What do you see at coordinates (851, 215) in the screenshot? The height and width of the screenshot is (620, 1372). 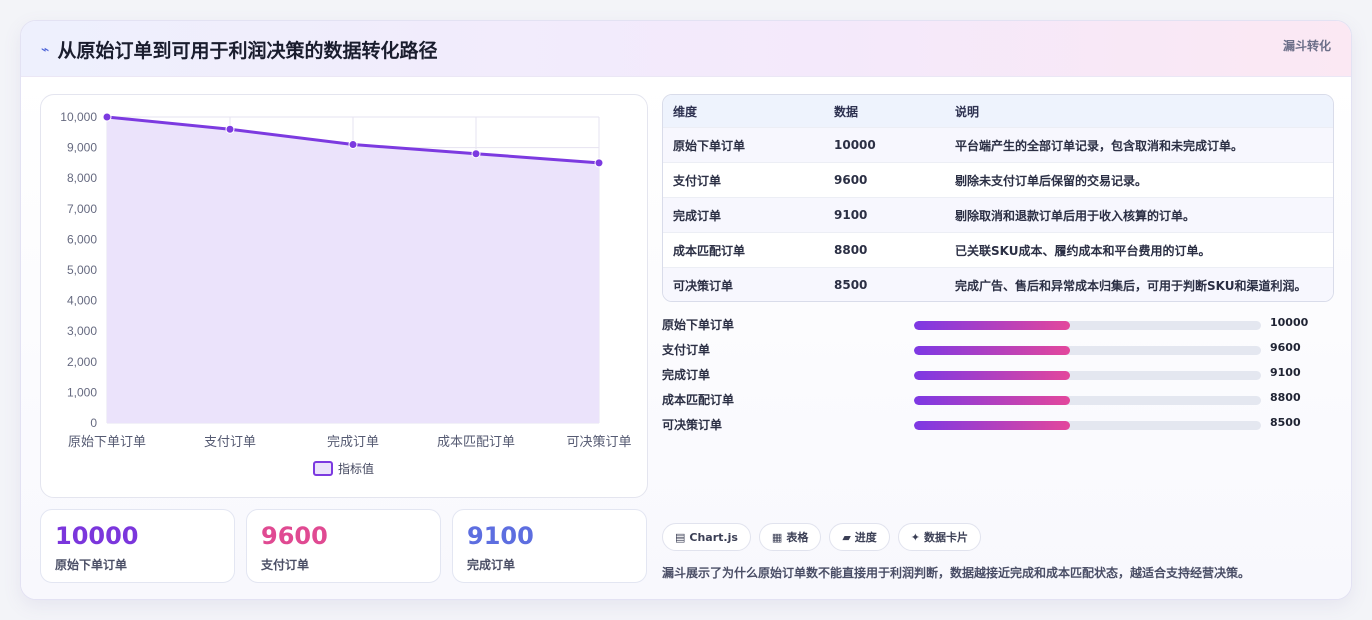 I see `table-cell: 9100` at bounding box center [851, 215].